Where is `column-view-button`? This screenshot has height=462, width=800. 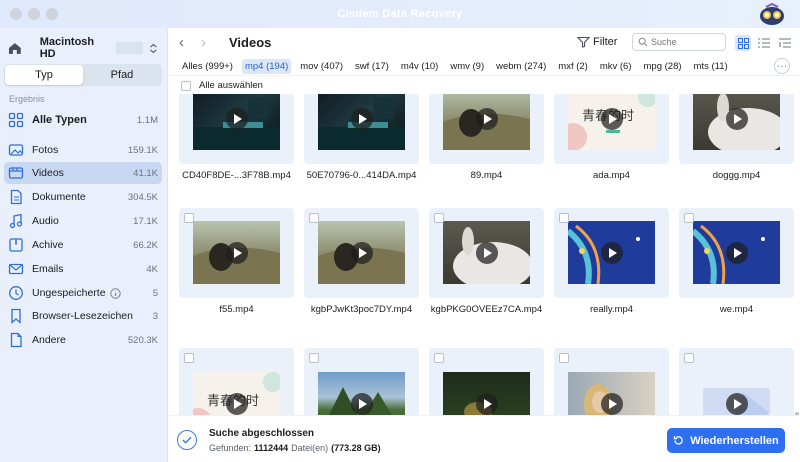
column-view-button is located at coordinates (785, 43).